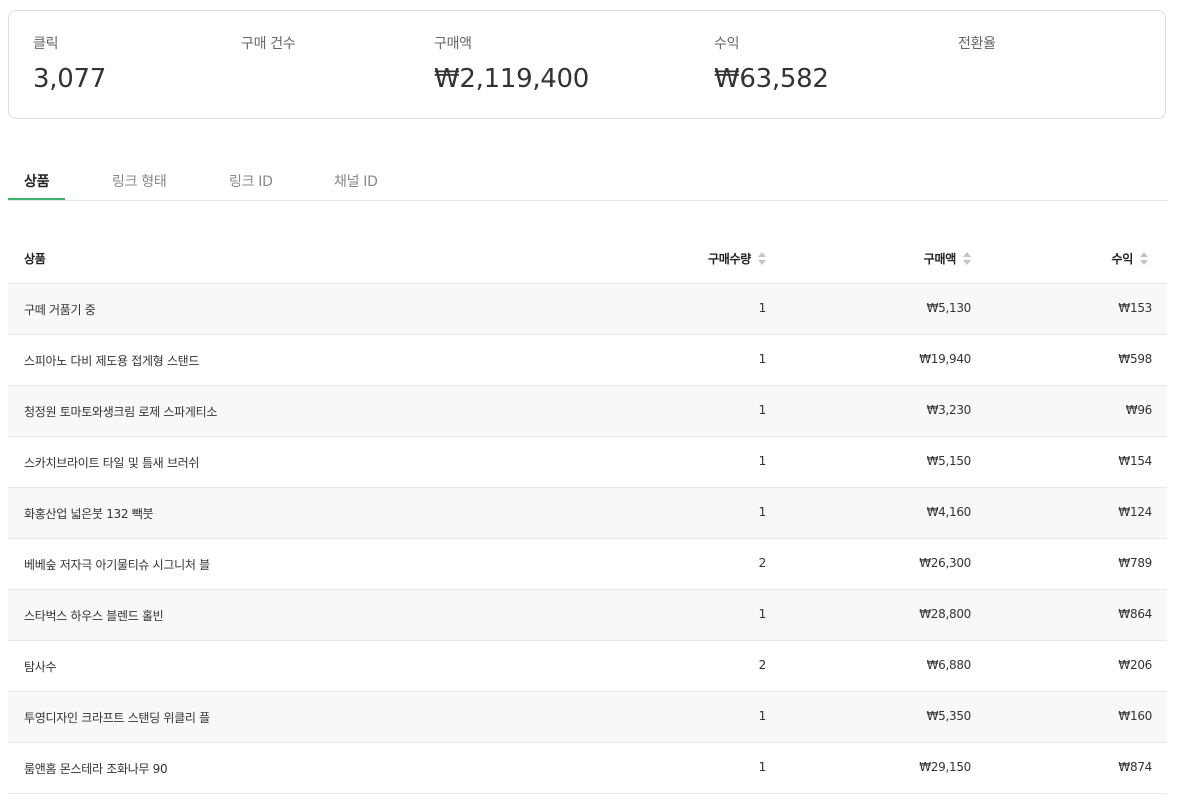 The width and height of the screenshot is (1178, 802). Describe the element at coordinates (587, 411) in the screenshot. I see `table-row: 청정원 토마토와생크림 로제 스파게티소 1 ₩3,230 ₩96` at that location.